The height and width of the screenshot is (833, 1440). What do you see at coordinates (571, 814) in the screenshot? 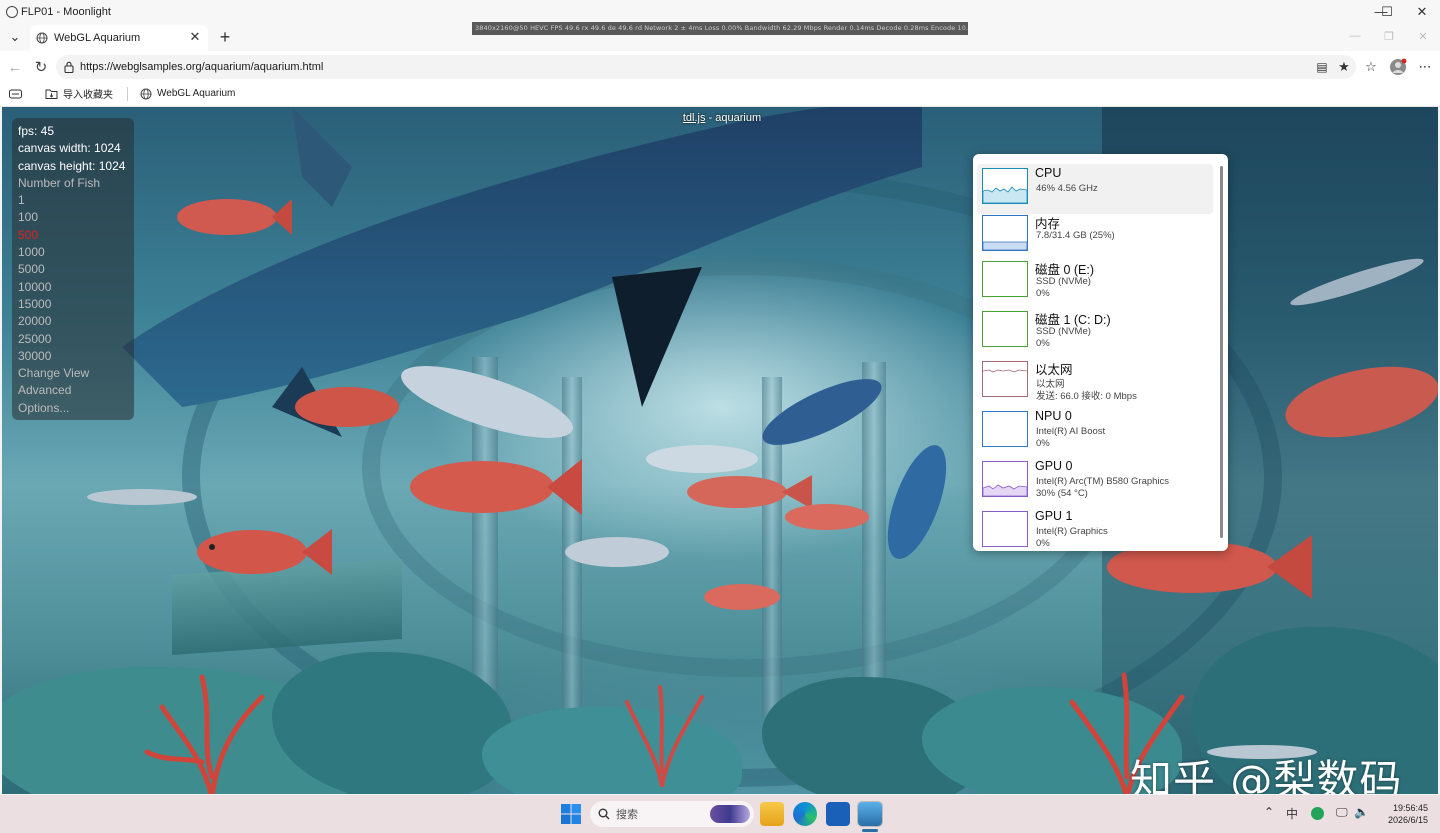
I see `windows-start-icon` at bounding box center [571, 814].